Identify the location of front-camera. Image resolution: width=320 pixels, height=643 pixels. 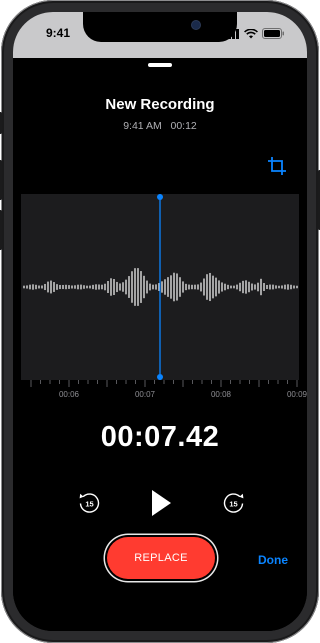
(196, 25).